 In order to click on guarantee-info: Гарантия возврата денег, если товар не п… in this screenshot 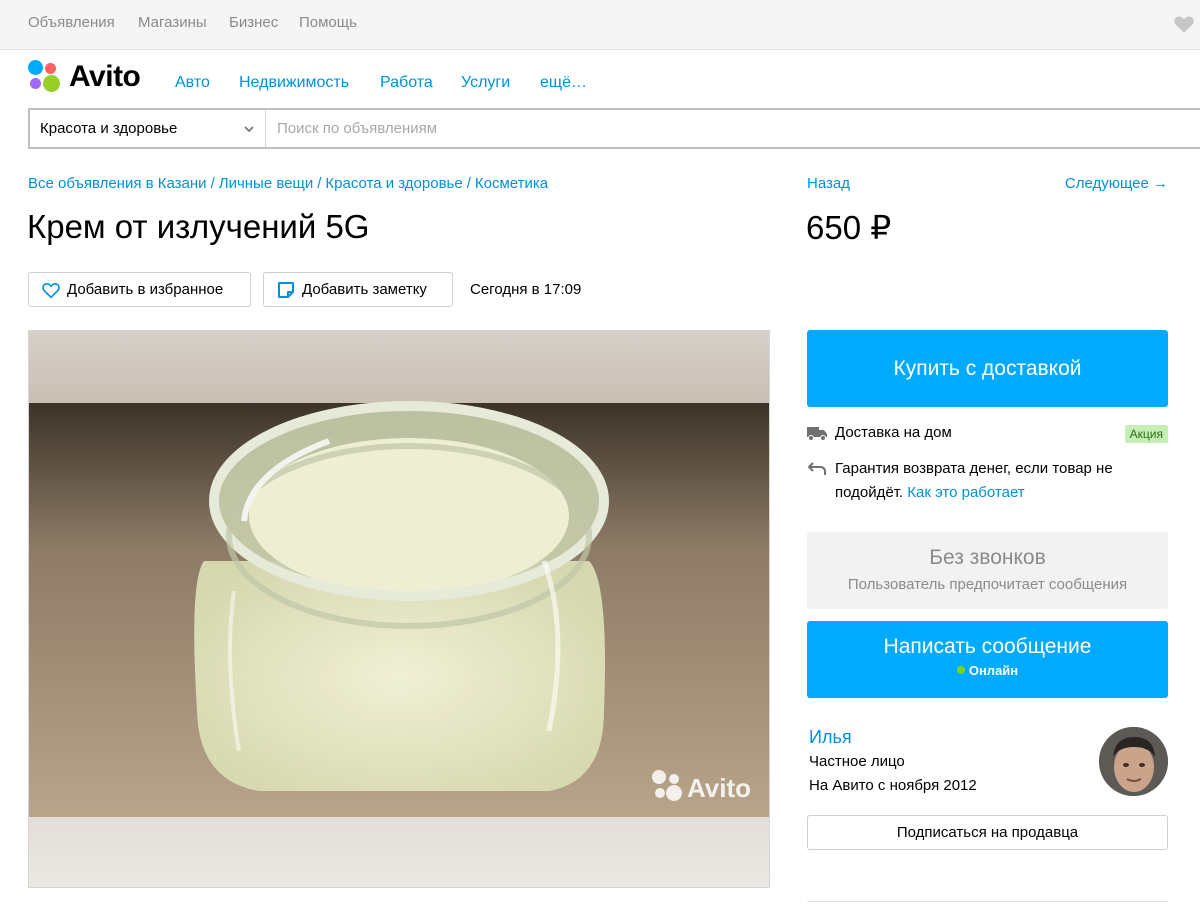, I will do `click(1001, 481)`.